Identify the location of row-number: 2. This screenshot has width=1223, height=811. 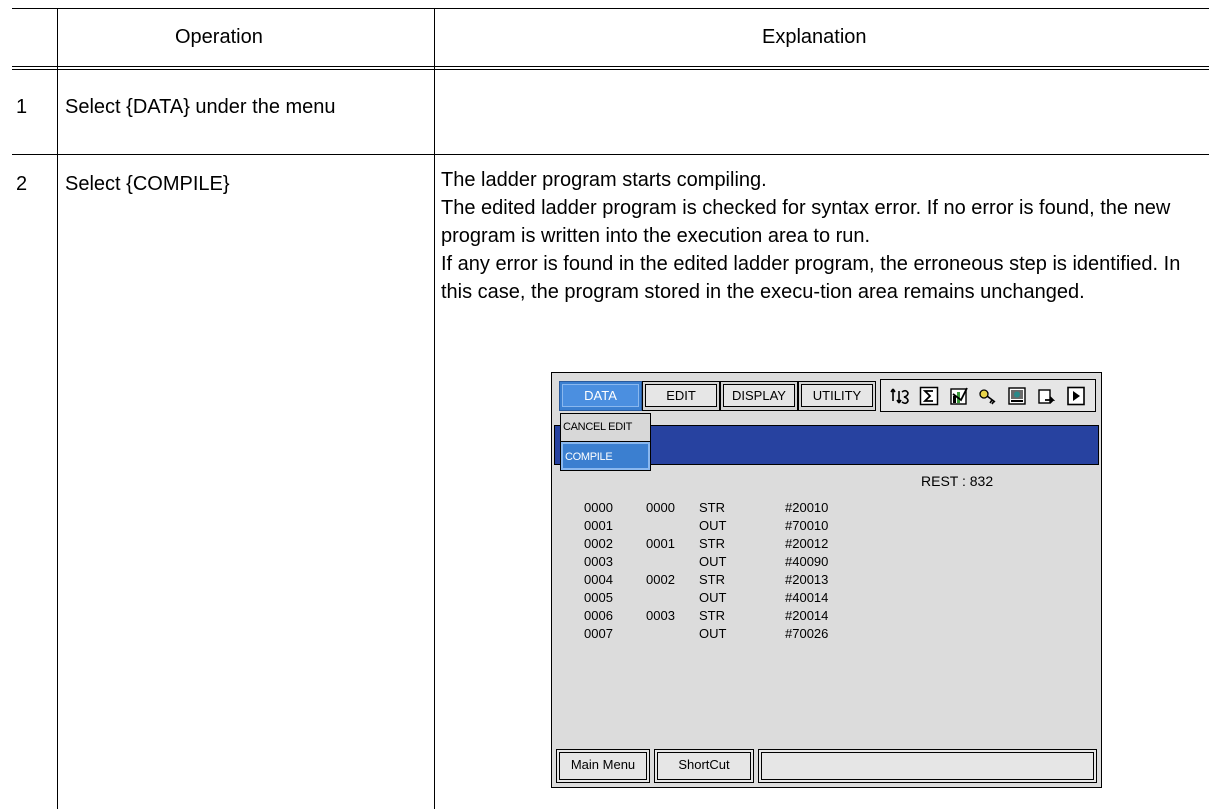
(22, 184).